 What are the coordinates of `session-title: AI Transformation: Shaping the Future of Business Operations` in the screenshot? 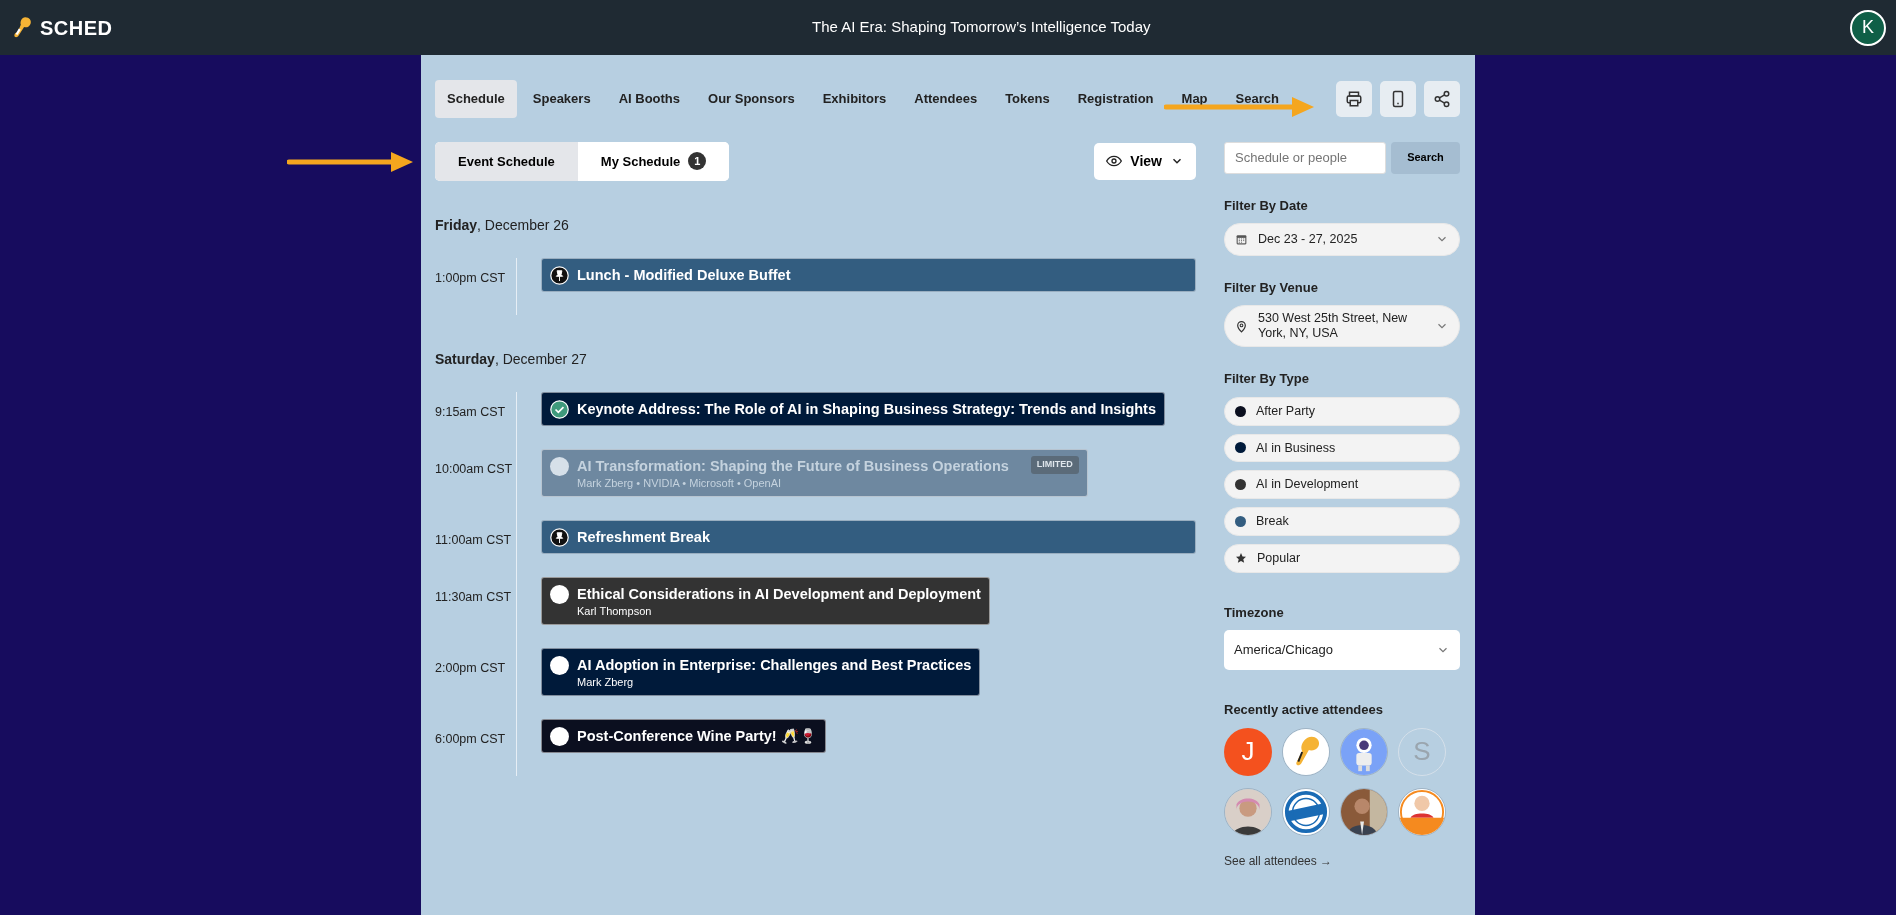 It's located at (793, 466).